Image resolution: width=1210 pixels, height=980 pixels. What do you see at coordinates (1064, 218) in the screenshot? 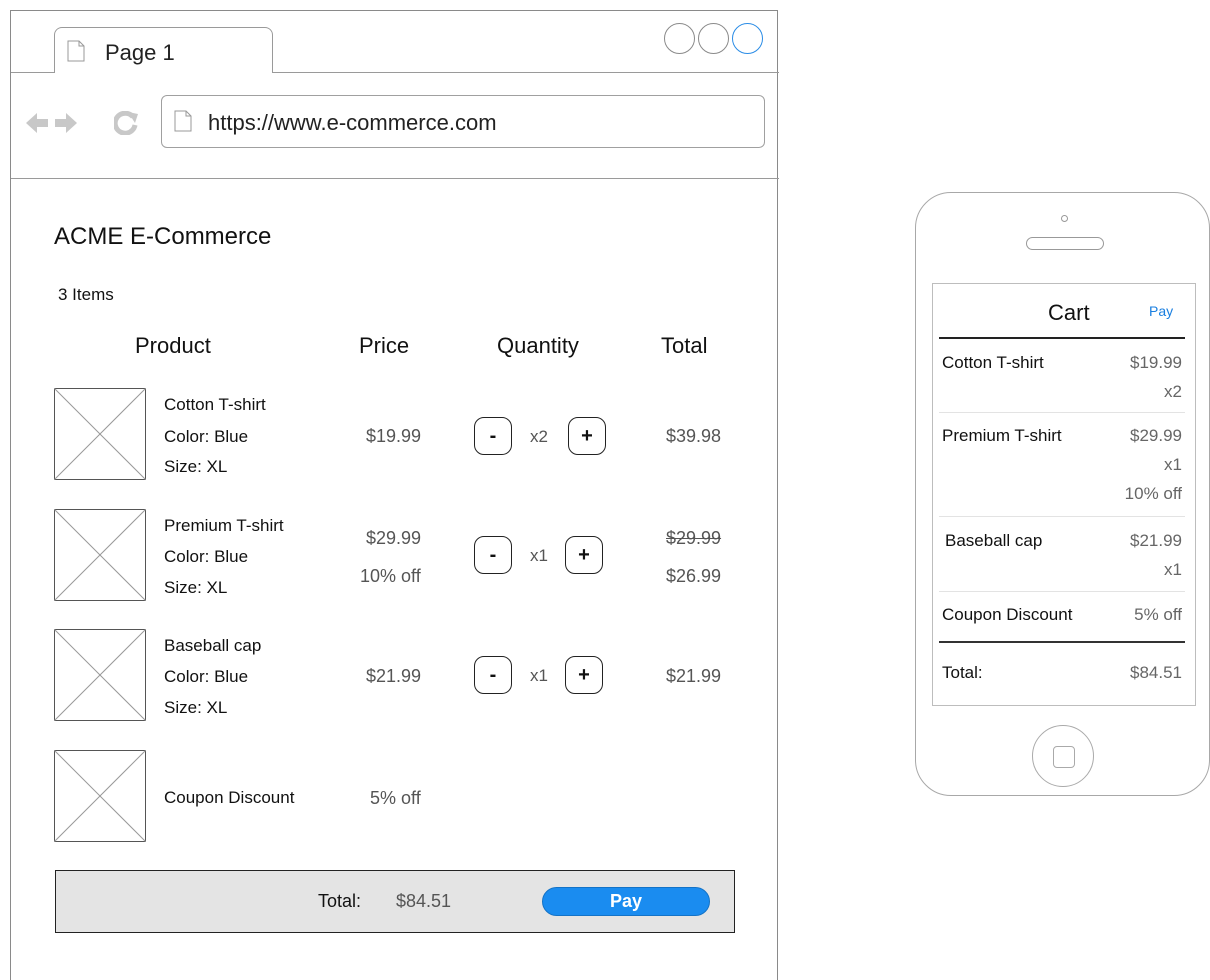
I see `phone-camera-icon` at bounding box center [1064, 218].